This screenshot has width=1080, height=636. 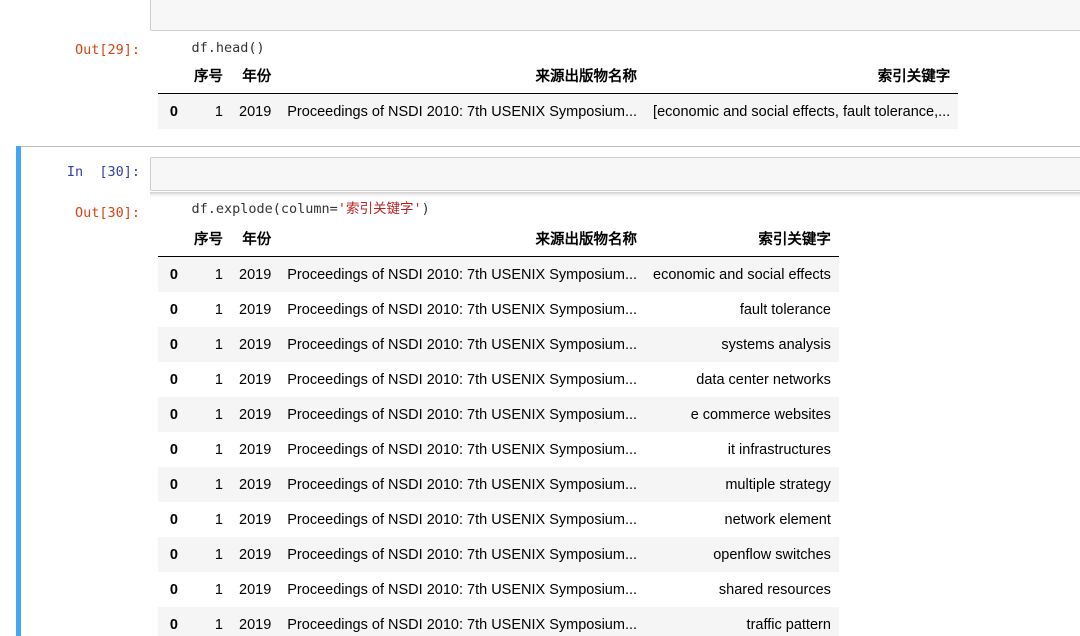 I want to click on code-suffix: ), so click(x=425, y=209).